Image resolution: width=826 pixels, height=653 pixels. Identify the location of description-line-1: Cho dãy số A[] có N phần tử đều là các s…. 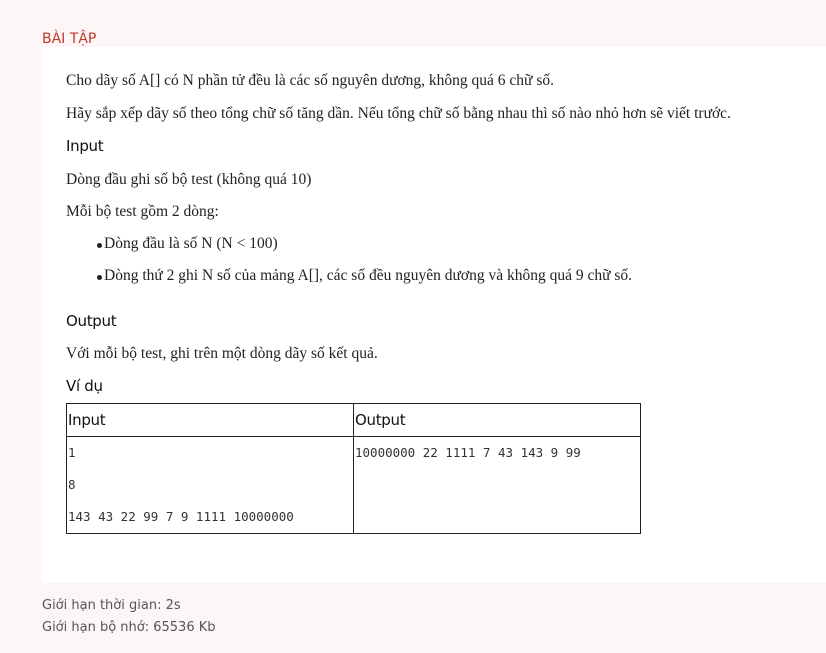
(310, 80).